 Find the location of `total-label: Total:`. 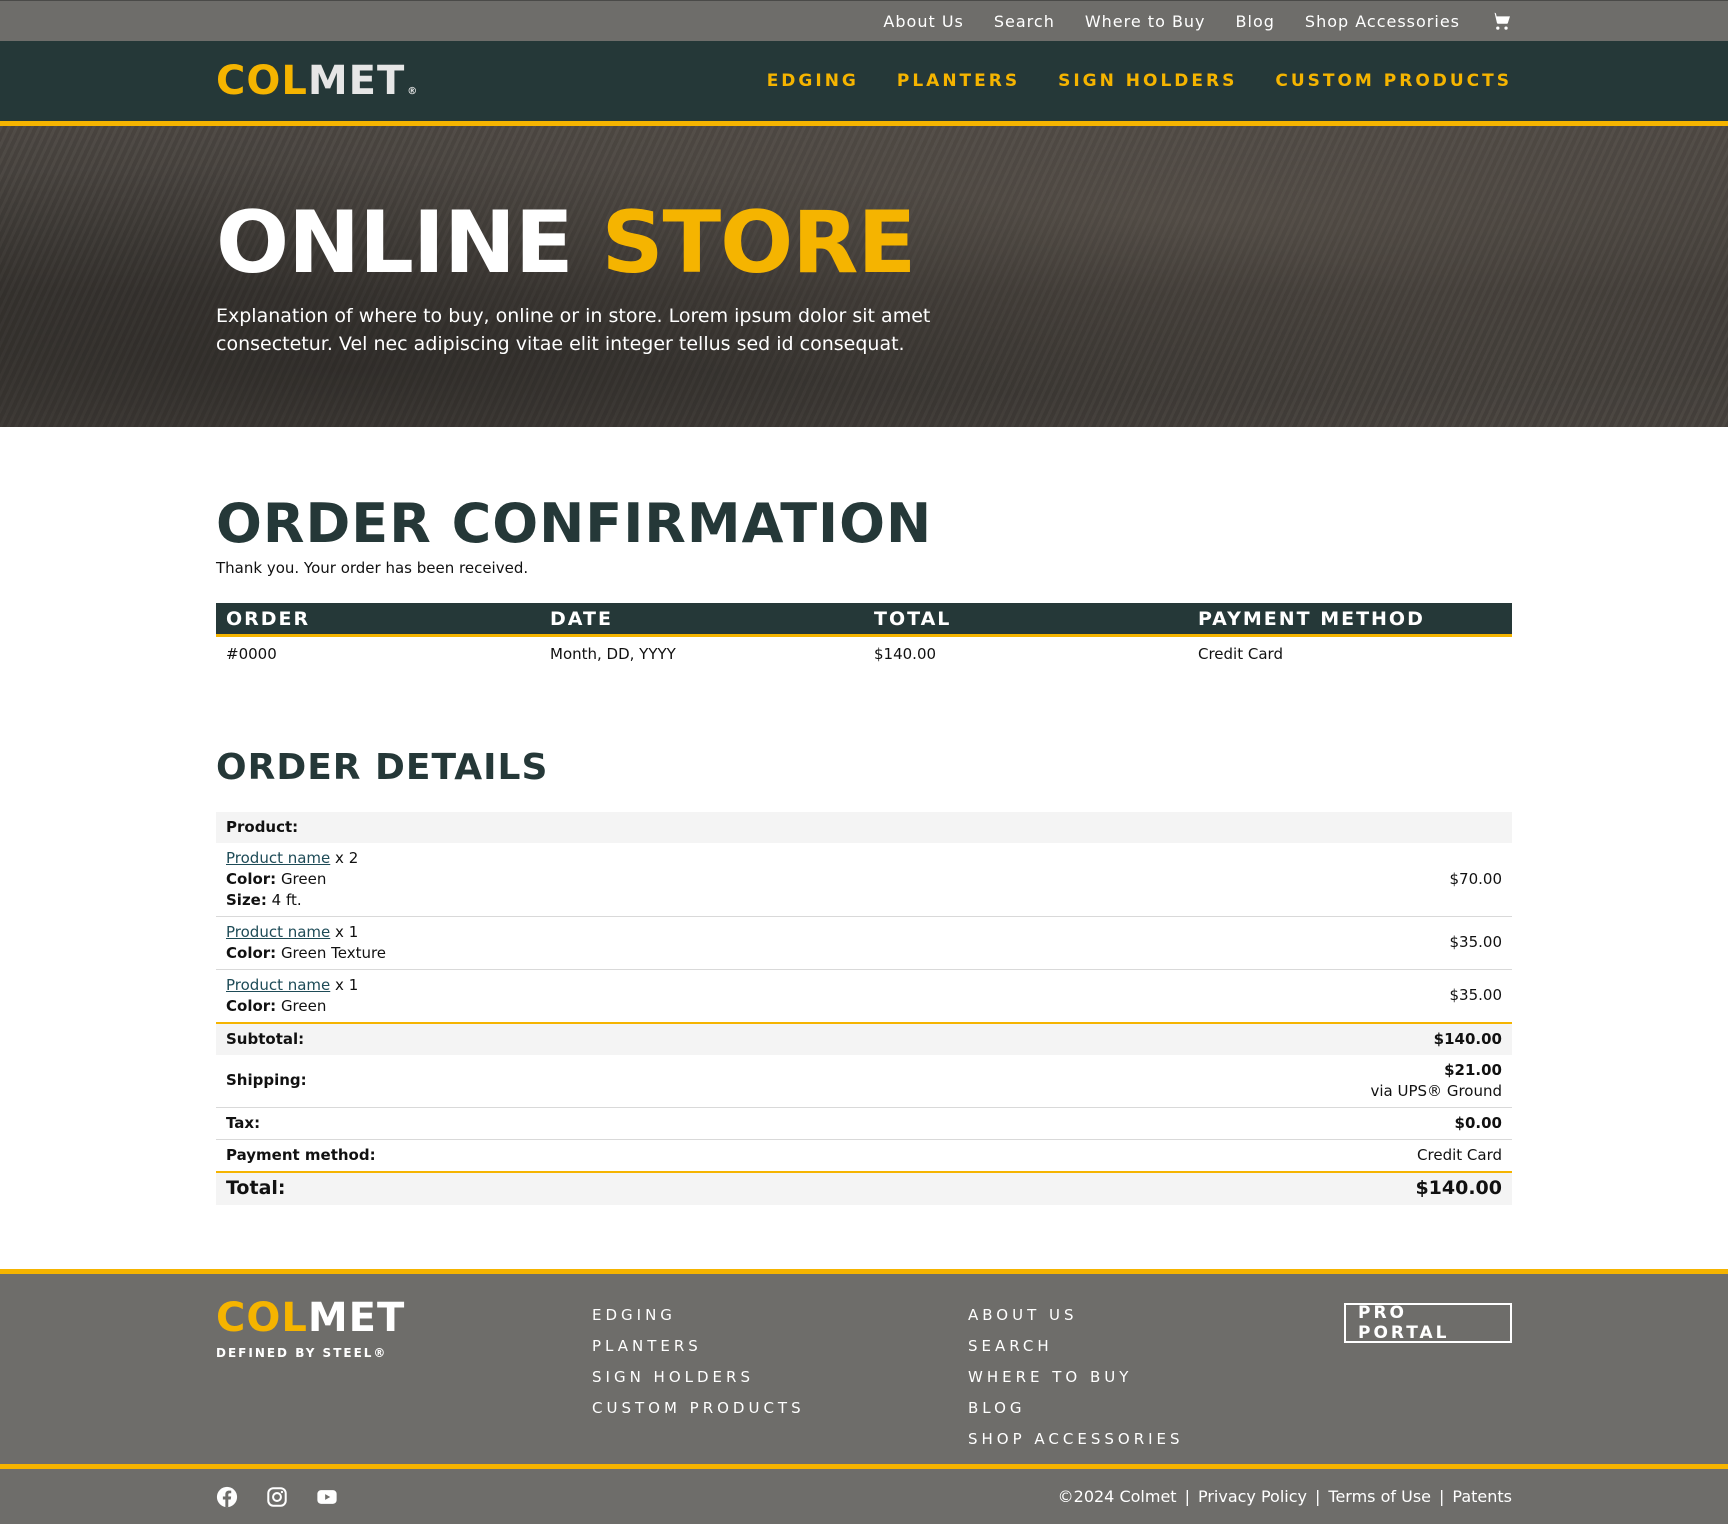

total-label: Total: is located at coordinates (568, 1188).